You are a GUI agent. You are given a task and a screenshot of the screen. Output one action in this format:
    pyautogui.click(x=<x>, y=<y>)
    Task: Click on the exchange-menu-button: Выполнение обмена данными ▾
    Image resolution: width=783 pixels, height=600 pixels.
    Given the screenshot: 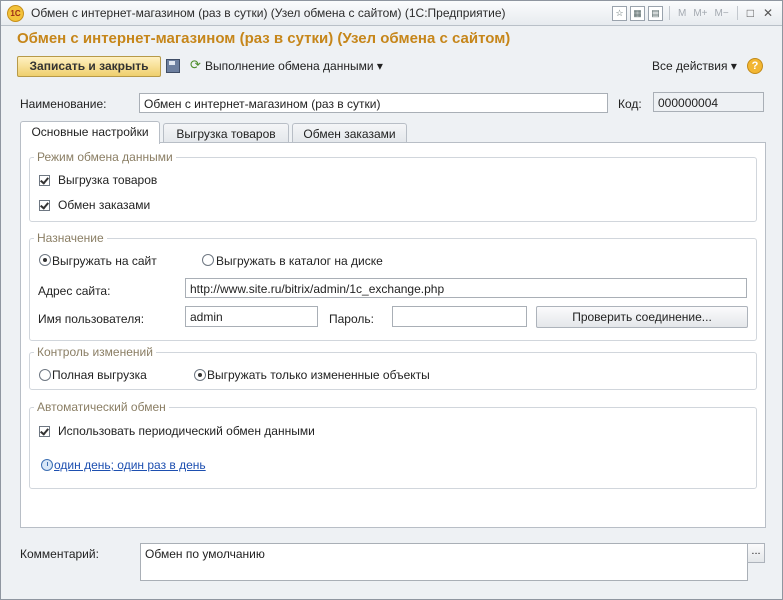 What is the action you would take?
    pyautogui.click(x=294, y=66)
    